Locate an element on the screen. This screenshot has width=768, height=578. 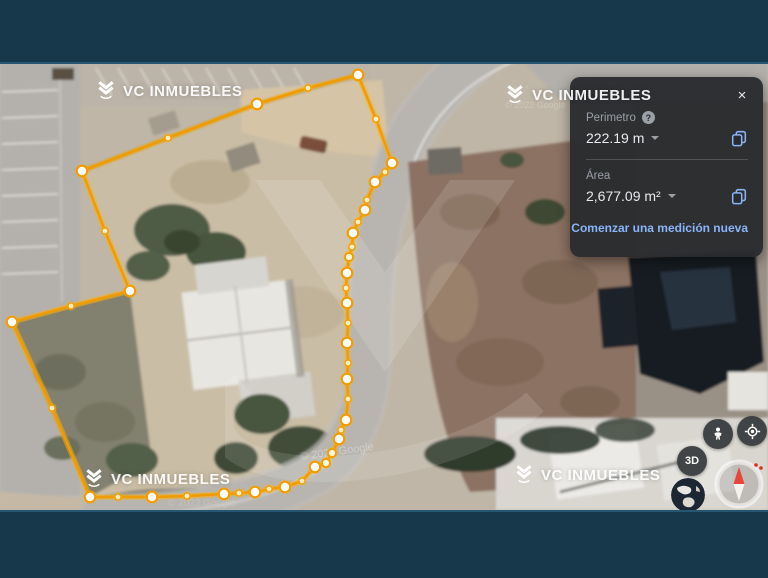
letterbox-top is located at coordinates (384, 32).